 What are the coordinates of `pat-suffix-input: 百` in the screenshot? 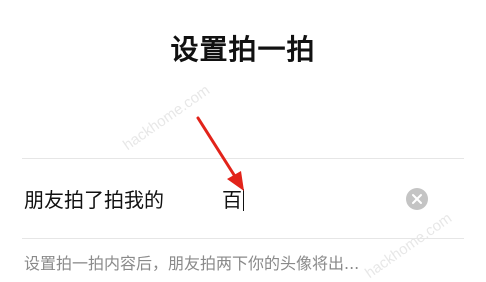 It's located at (233, 200).